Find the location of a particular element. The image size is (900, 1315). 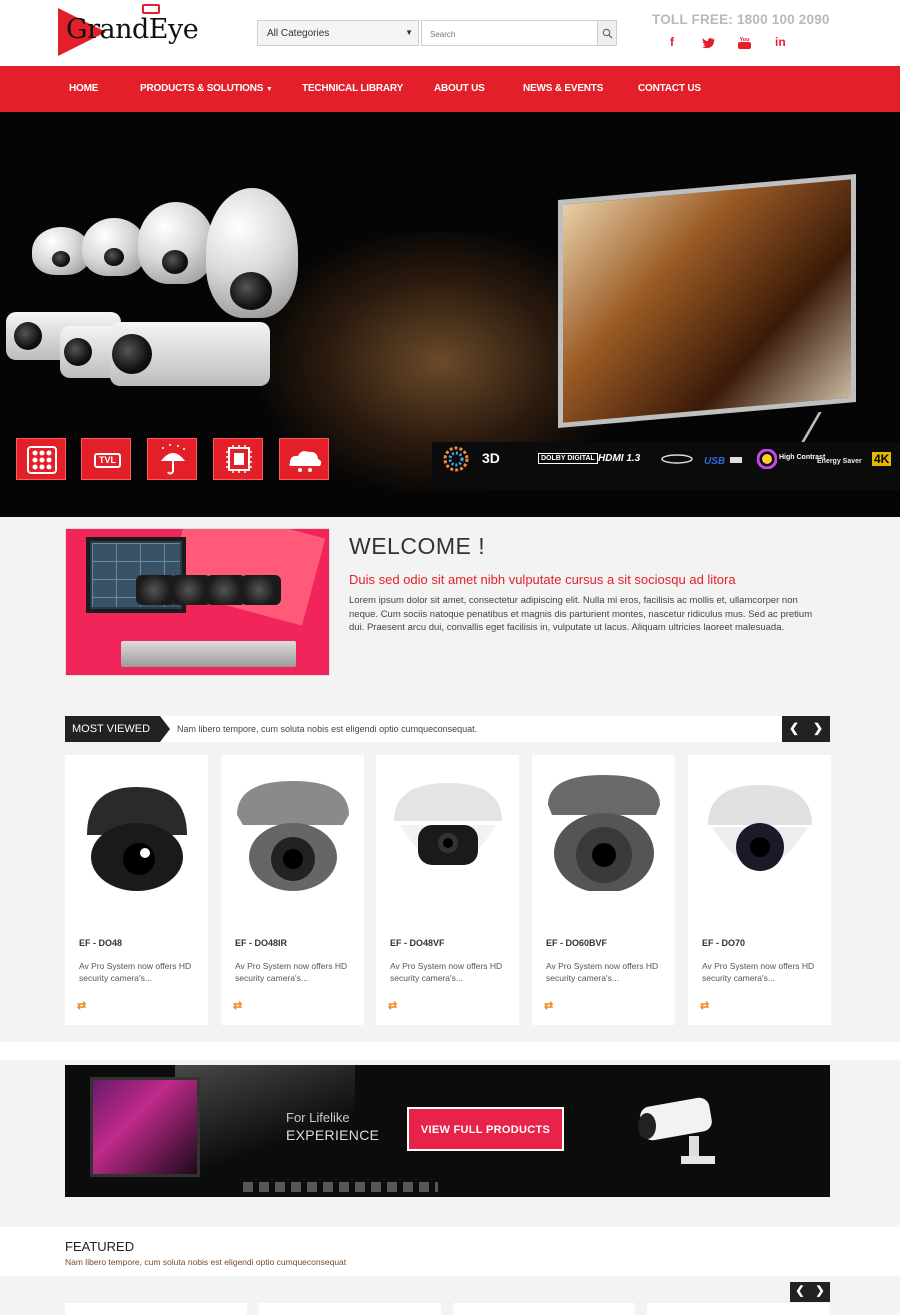

youtube-icon: You is located at coordinates (744, 42).